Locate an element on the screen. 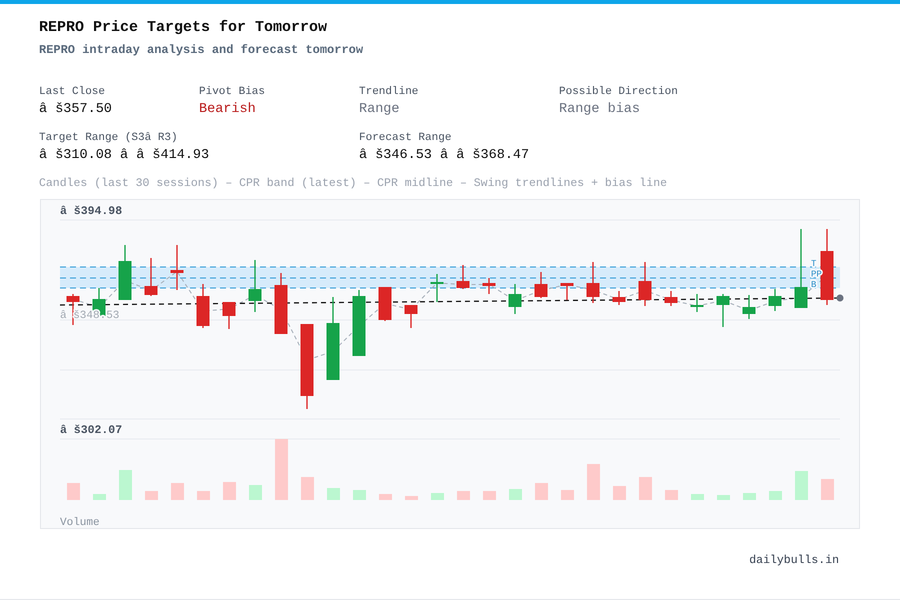 Image resolution: width=900 pixels, height=600 pixels. stat-label: Forecast Range is located at coordinates (405, 138).